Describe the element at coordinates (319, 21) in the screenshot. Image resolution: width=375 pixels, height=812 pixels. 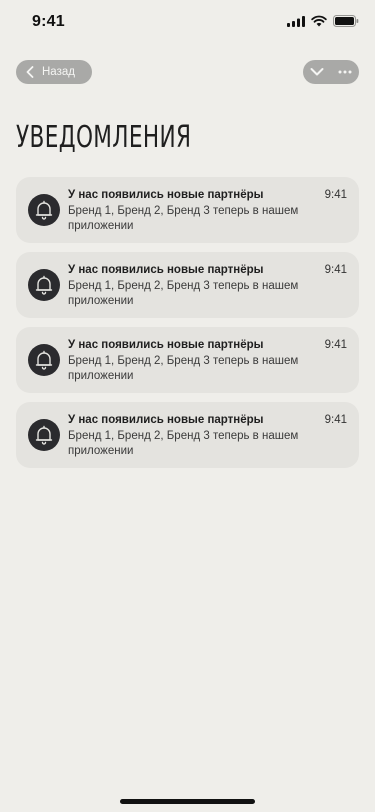
I see `wifi-icon` at that location.